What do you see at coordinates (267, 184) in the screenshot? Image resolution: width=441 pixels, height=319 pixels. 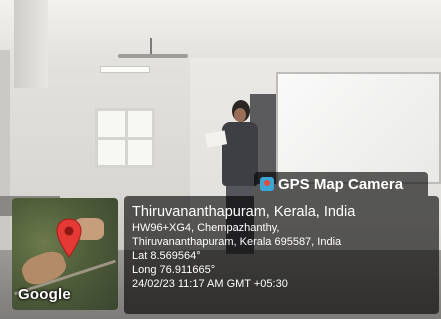 I see `gps-map-camera-icon` at bounding box center [267, 184].